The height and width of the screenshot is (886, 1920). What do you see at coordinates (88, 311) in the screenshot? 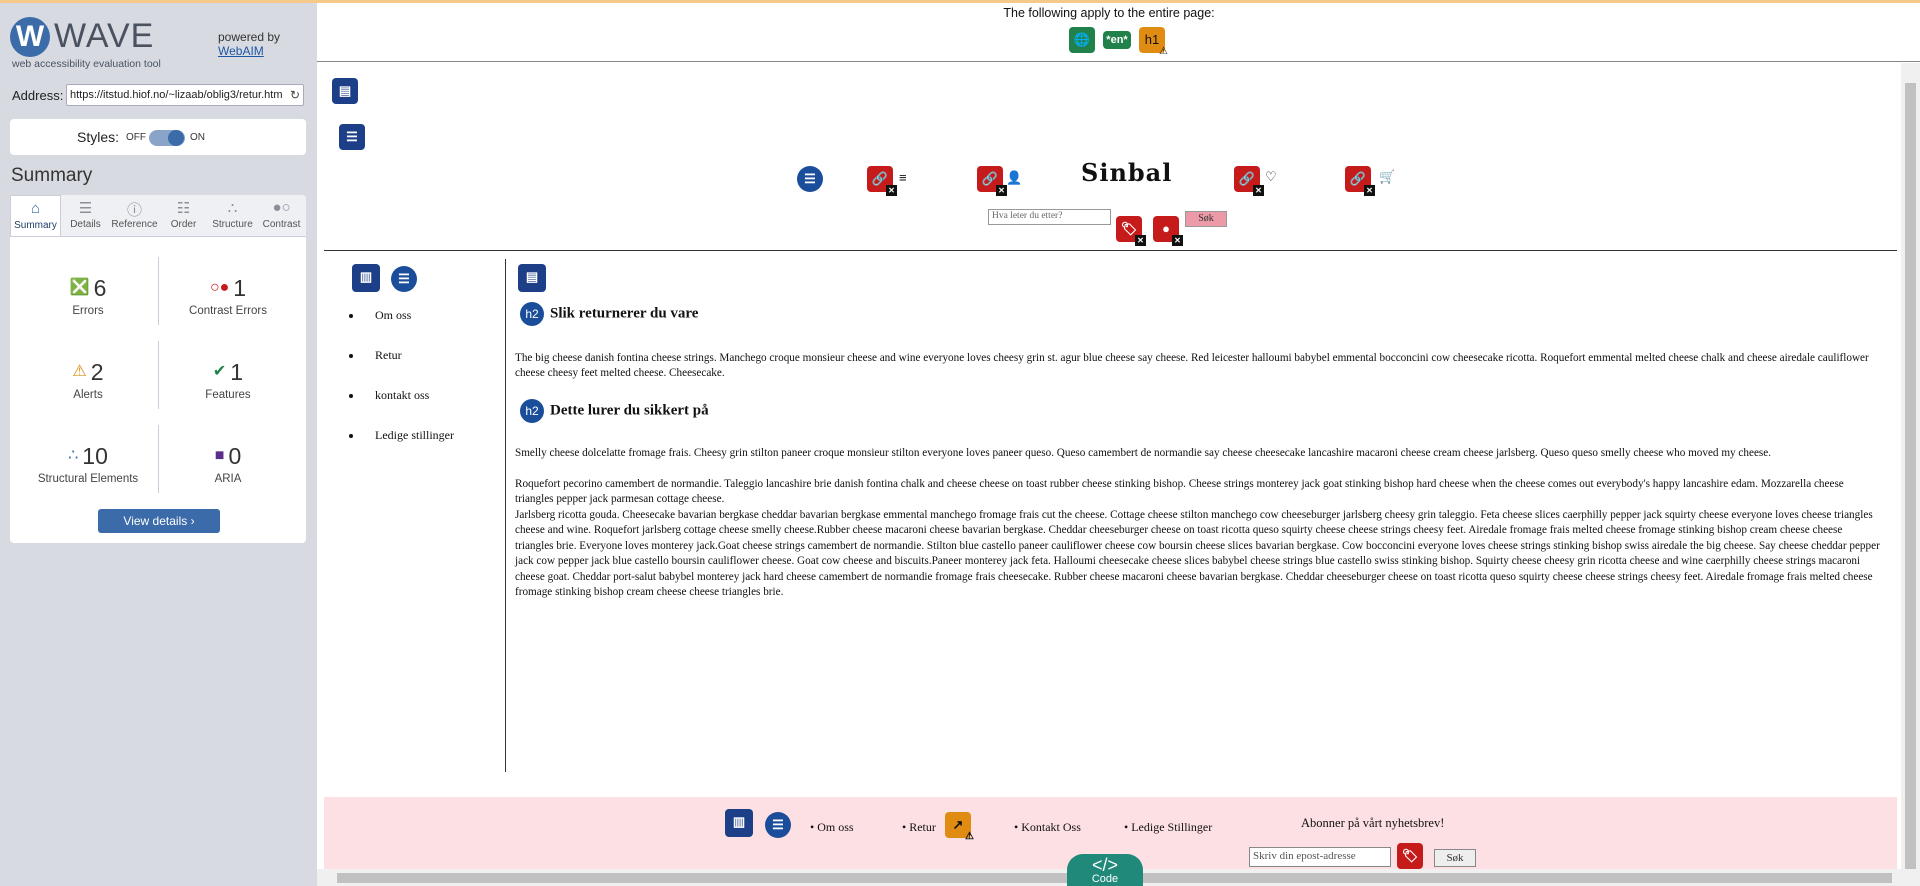
I see `errors-label: Errors` at bounding box center [88, 311].